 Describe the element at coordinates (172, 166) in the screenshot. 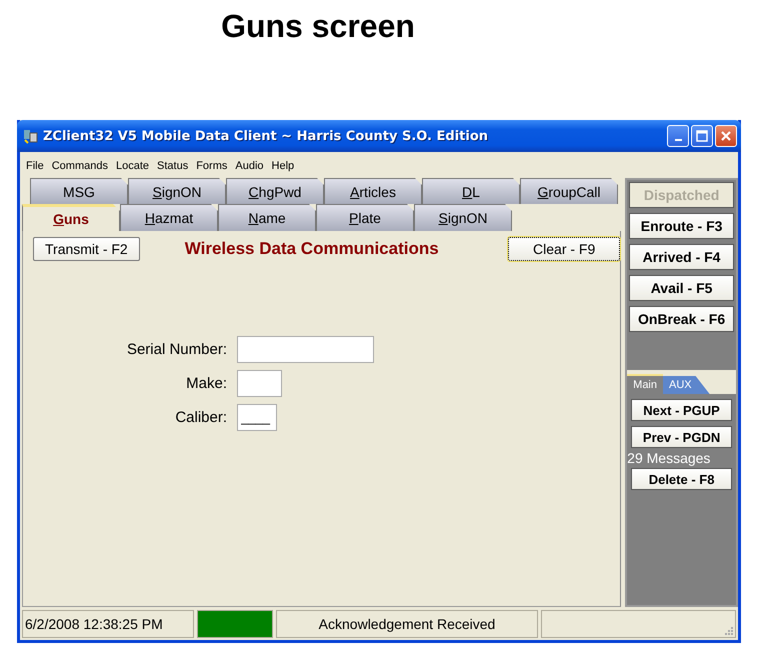

I see `menu-item: Status` at that location.